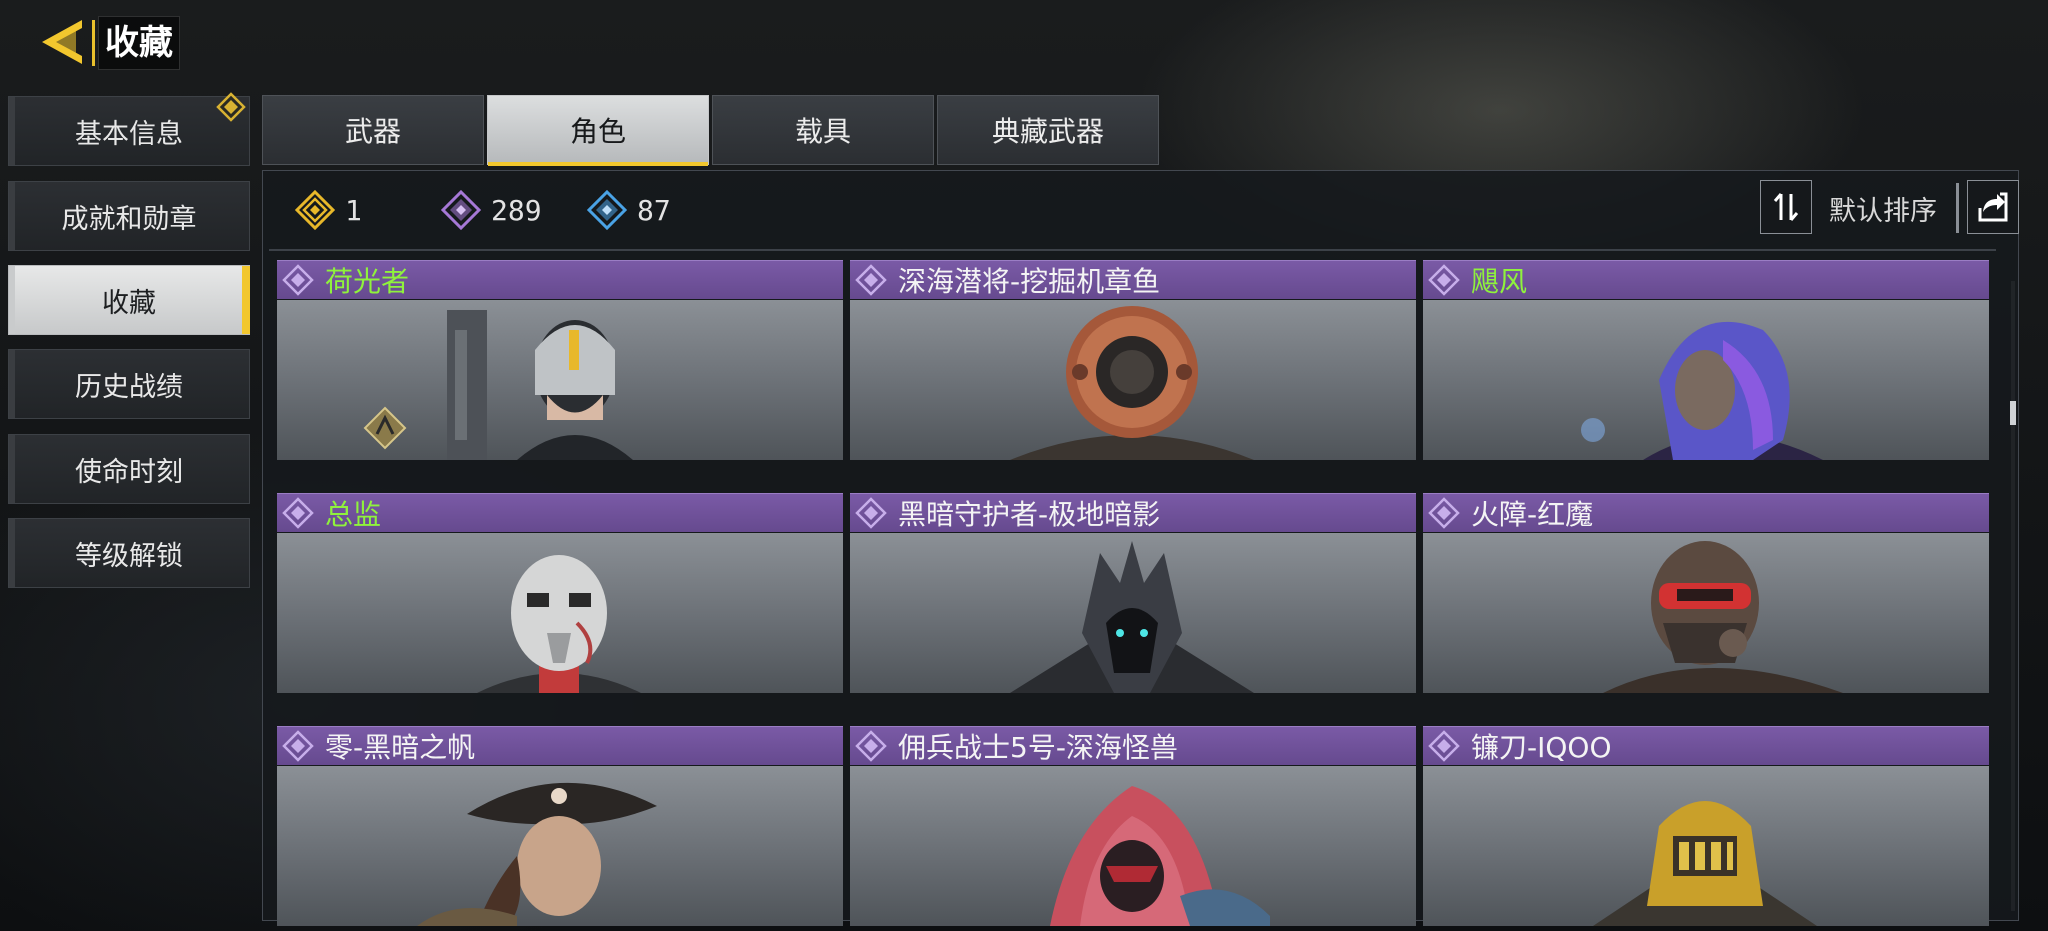  I want to click on scrollbar-thumb, so click(2013, 413).